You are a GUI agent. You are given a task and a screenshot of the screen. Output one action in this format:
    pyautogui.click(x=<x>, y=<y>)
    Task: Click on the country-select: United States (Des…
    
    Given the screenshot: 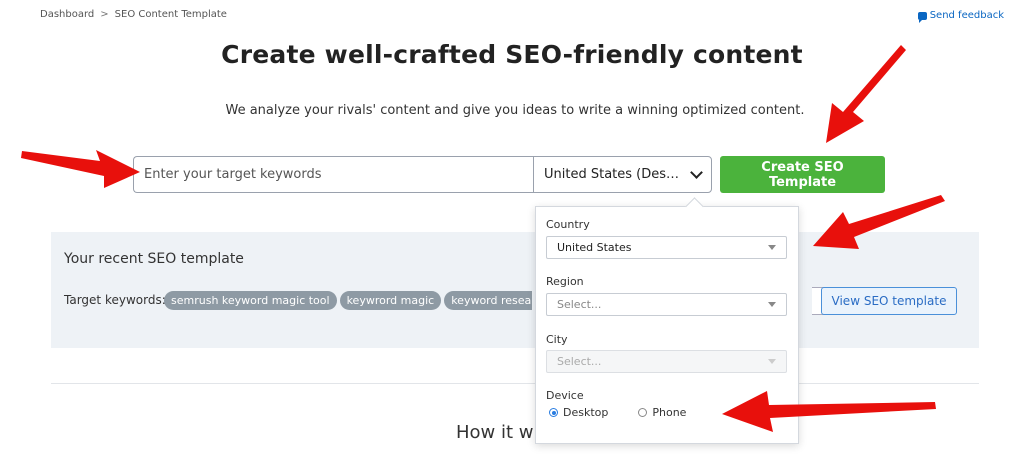 What is the action you would take?
    pyautogui.click(x=622, y=174)
    